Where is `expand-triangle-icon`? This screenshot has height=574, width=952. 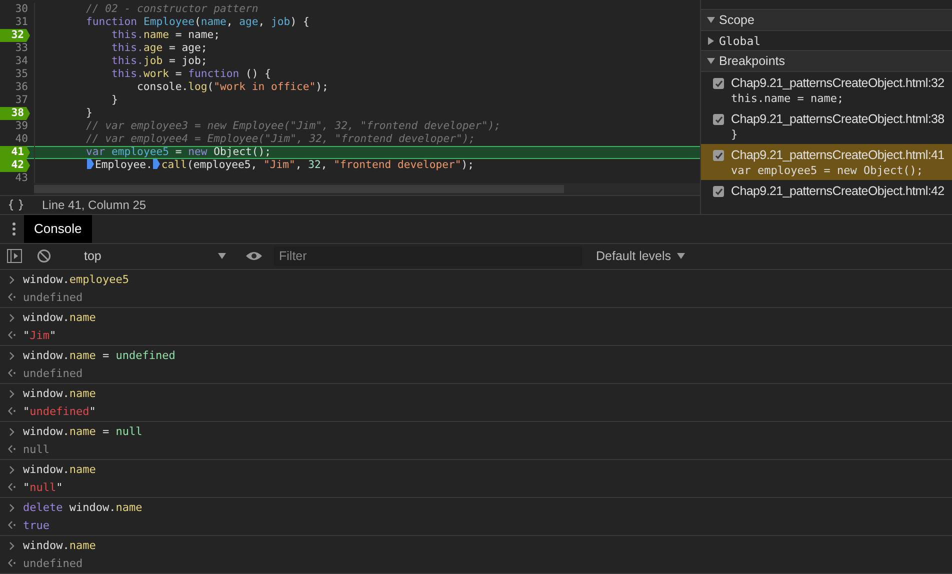
expand-triangle-icon is located at coordinates (711, 40).